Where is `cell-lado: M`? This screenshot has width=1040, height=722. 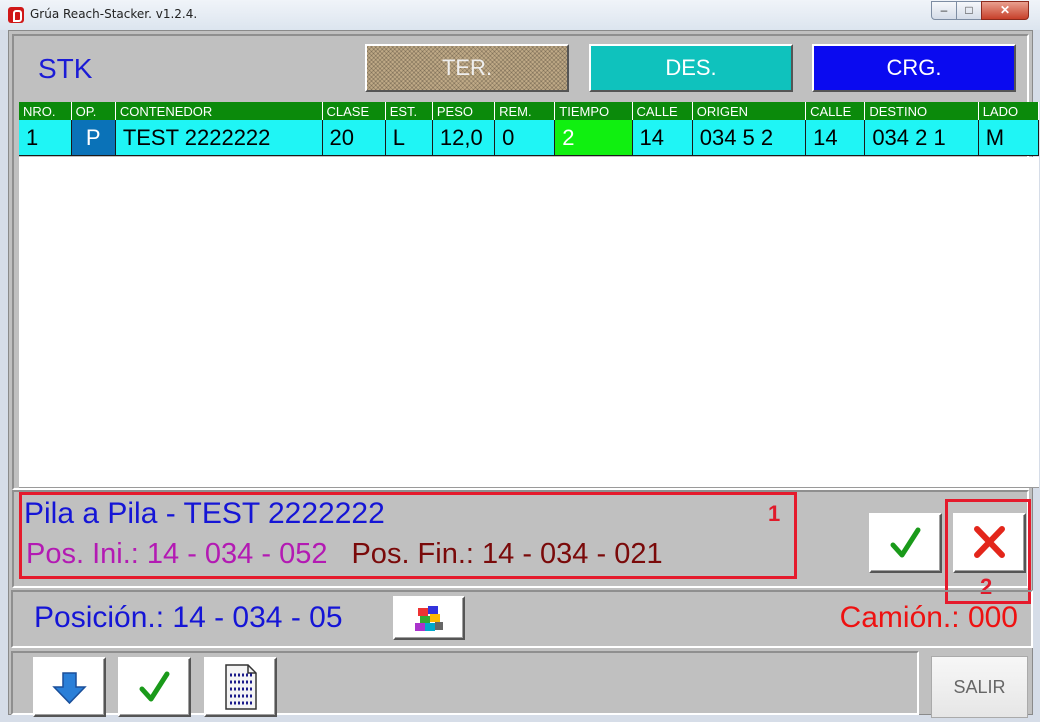
cell-lado: M is located at coordinates (1009, 138).